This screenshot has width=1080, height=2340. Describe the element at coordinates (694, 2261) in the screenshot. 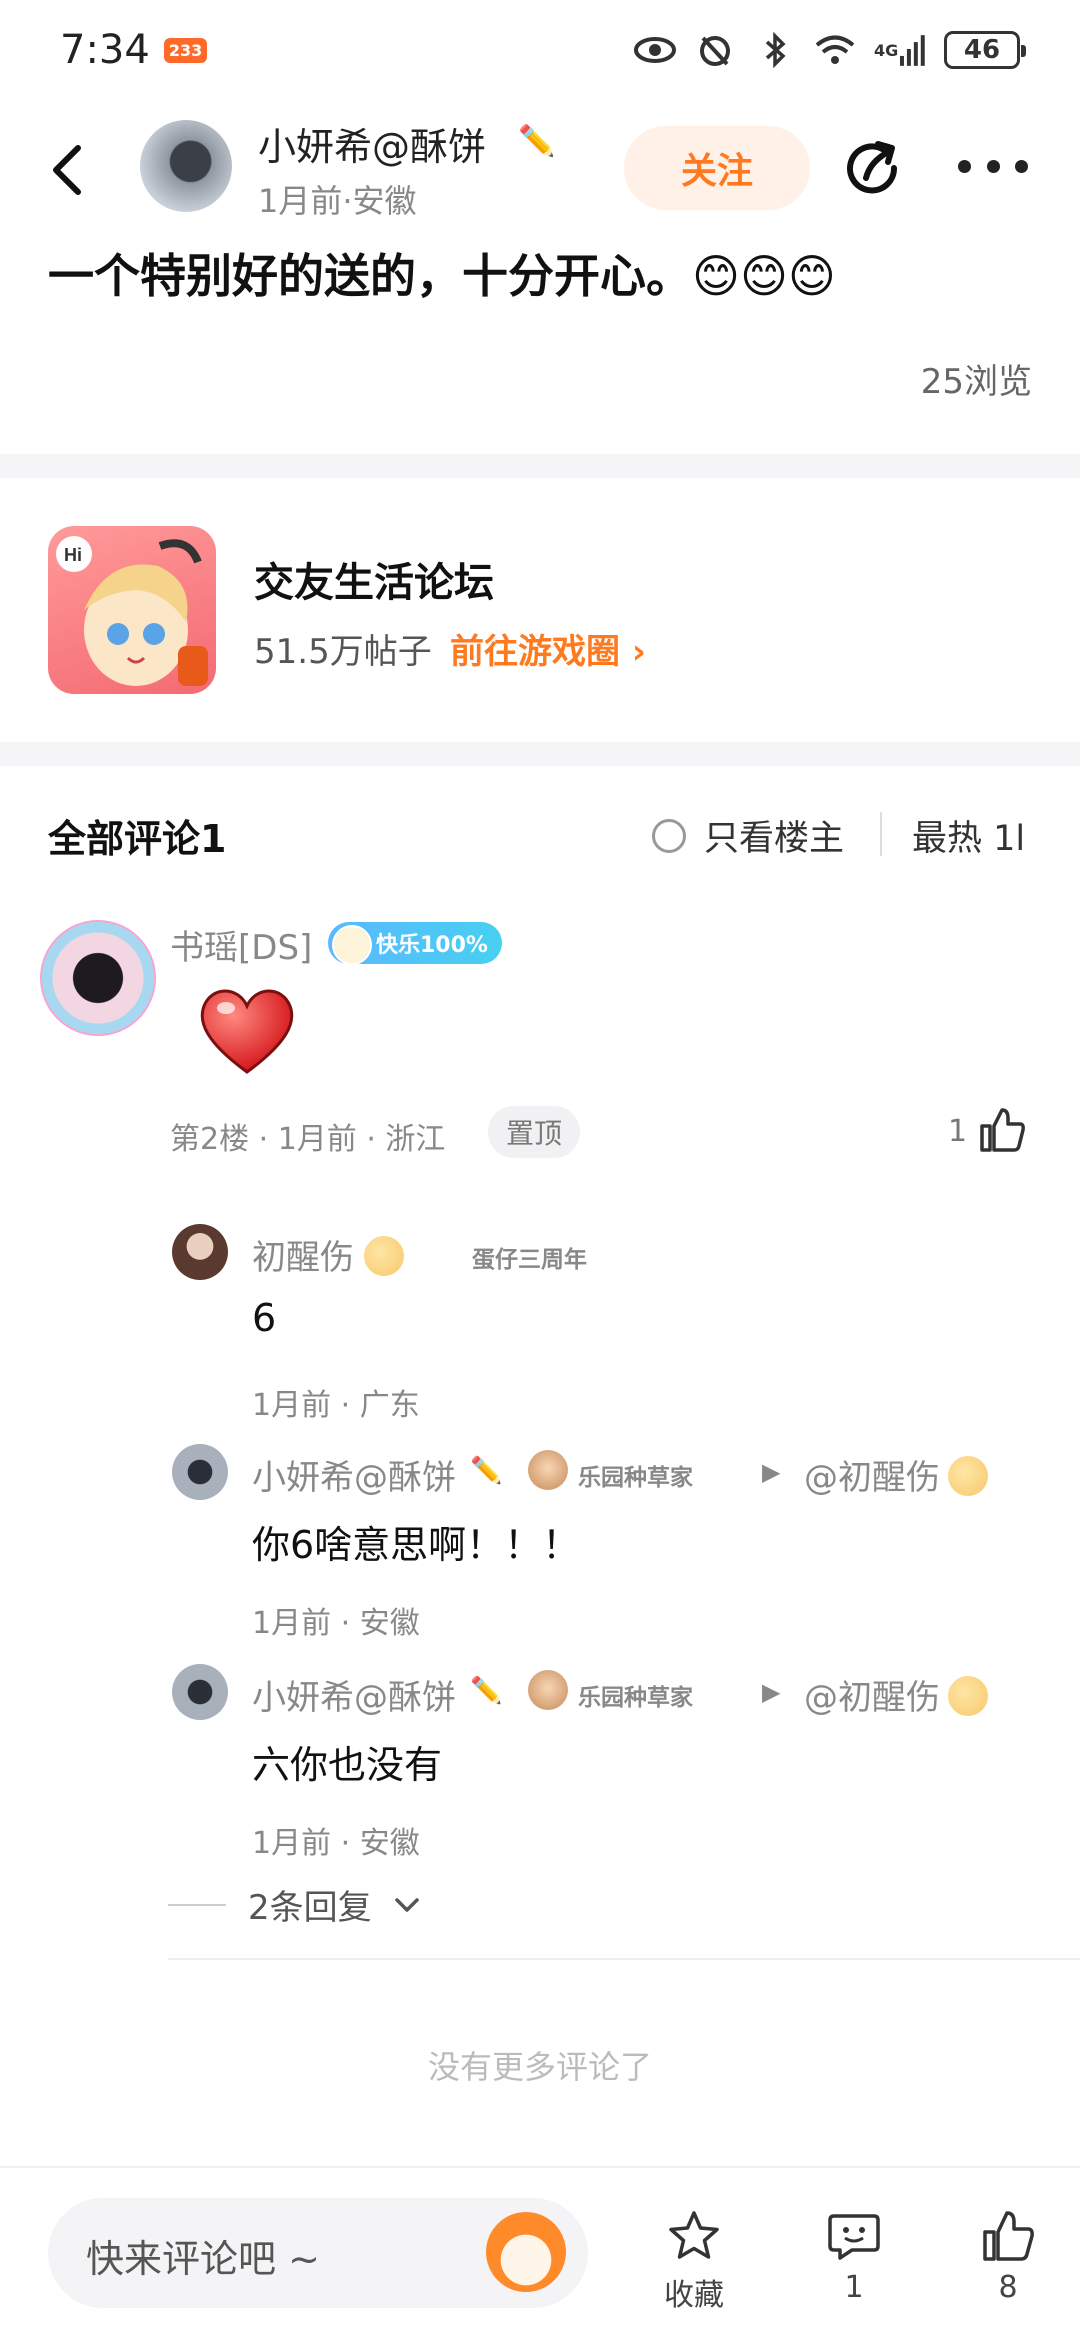

I see `favorite-button: 收藏` at that location.